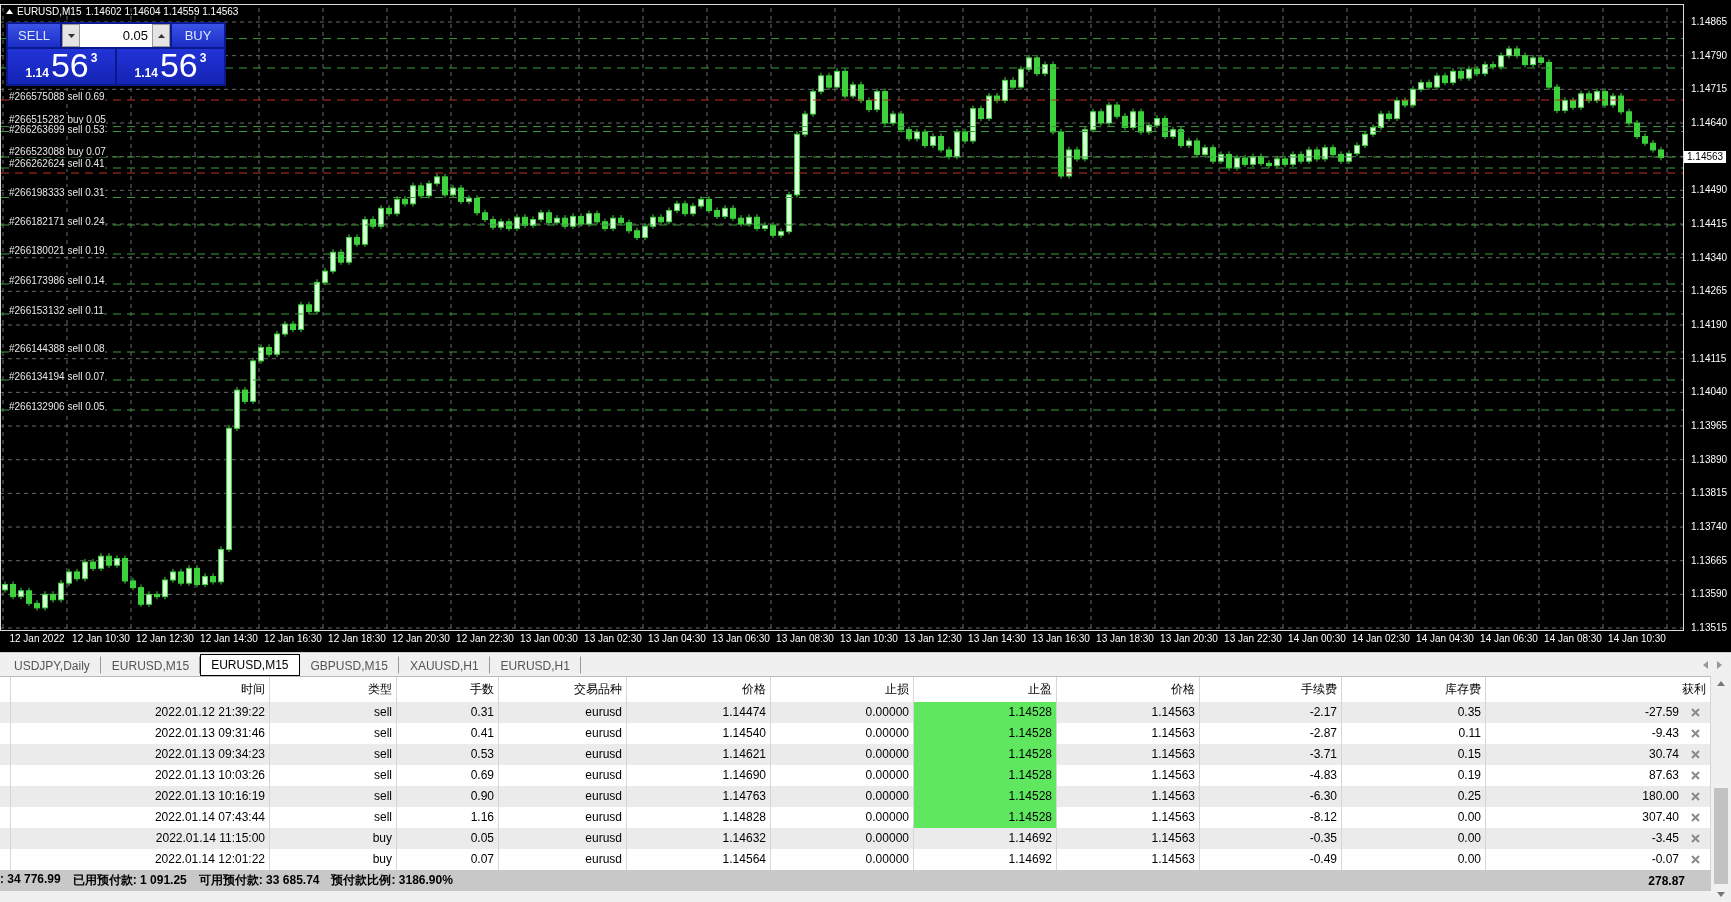  Describe the element at coordinates (1665, 733) in the screenshot. I see `profit-value: -9.43` at that location.